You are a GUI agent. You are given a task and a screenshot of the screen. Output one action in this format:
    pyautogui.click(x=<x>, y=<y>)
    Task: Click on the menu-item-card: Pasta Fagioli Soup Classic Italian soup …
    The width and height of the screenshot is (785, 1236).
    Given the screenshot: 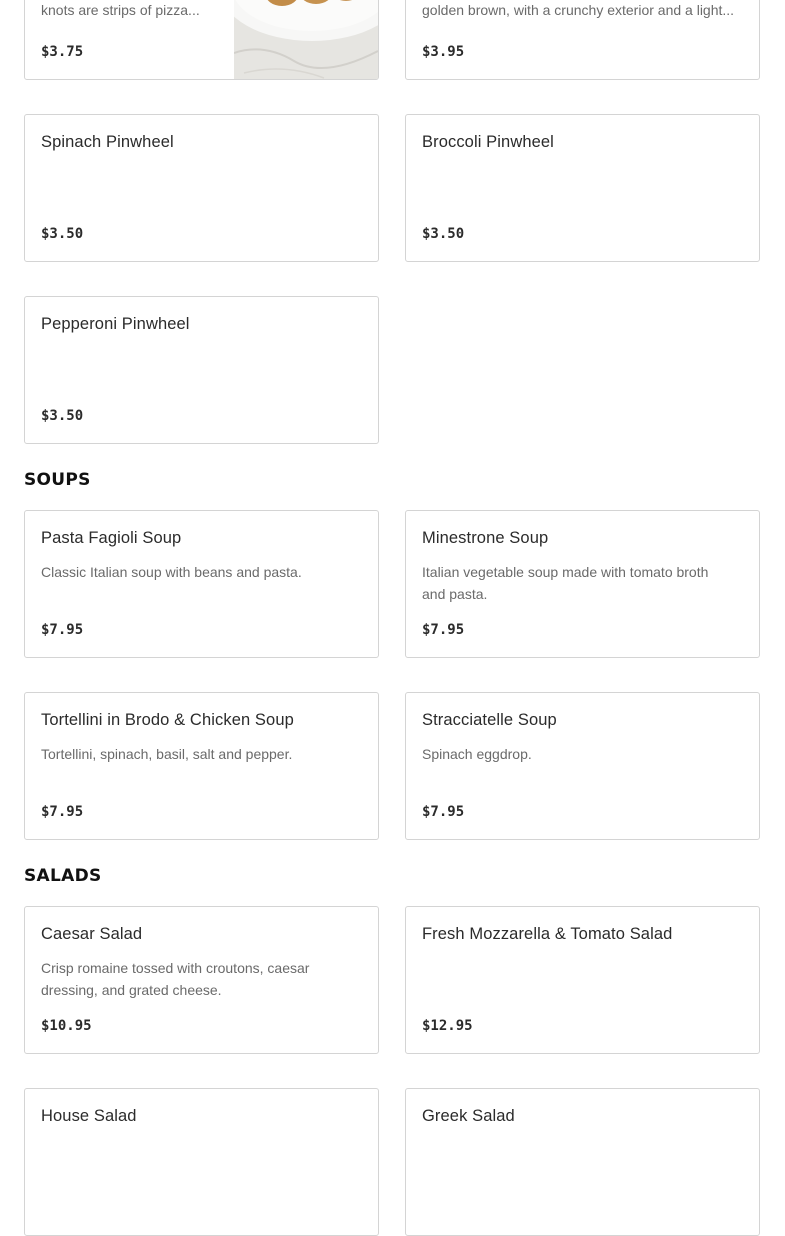 What is the action you would take?
    pyautogui.click(x=201, y=584)
    